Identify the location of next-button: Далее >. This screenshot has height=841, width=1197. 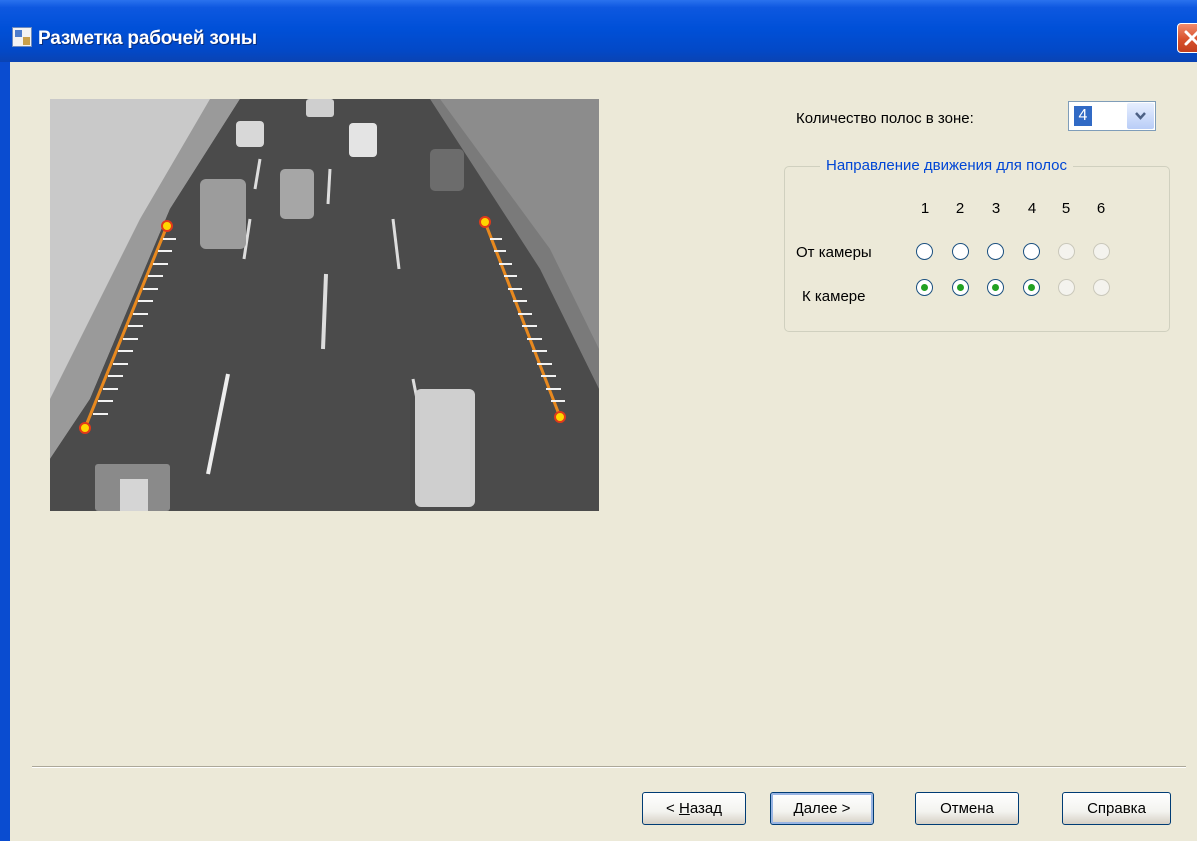
(822, 808).